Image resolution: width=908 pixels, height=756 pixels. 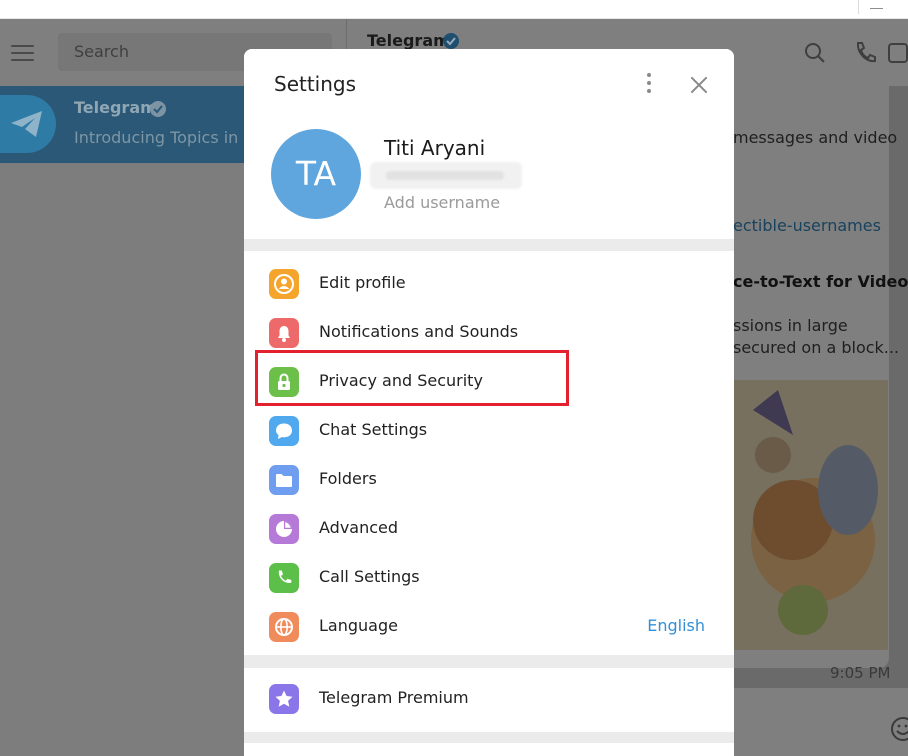 I want to click on message-text: messages and video, so click(x=815, y=137).